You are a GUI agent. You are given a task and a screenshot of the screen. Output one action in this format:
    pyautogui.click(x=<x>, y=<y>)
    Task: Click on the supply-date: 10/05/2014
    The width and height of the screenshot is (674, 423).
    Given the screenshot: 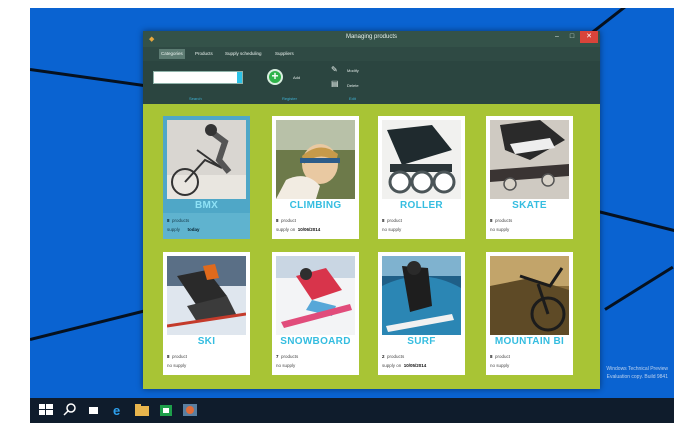 What is the action you would take?
    pyautogui.click(x=415, y=365)
    